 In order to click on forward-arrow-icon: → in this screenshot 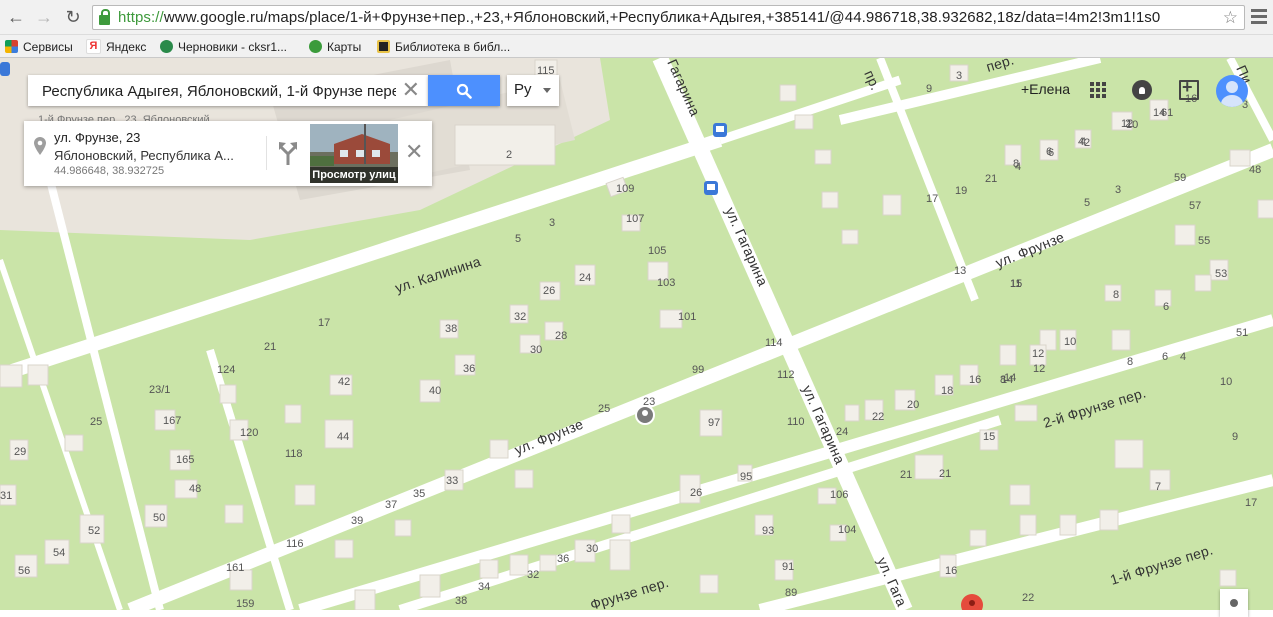, I will do `click(44, 17)`.